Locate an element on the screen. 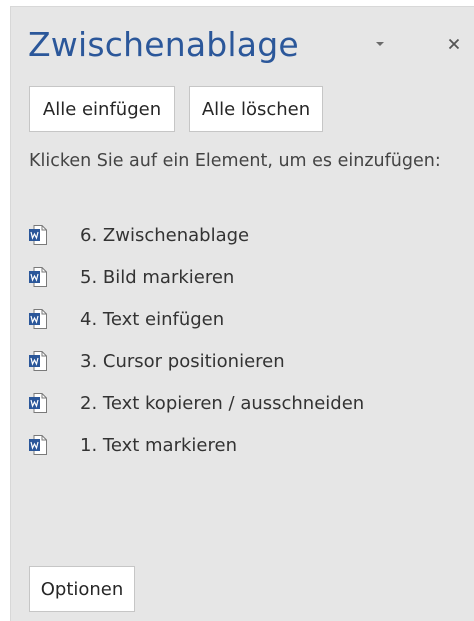 This screenshot has width=474, height=621. clipboard-item: 6. Zwischenablage is located at coordinates (195, 235).